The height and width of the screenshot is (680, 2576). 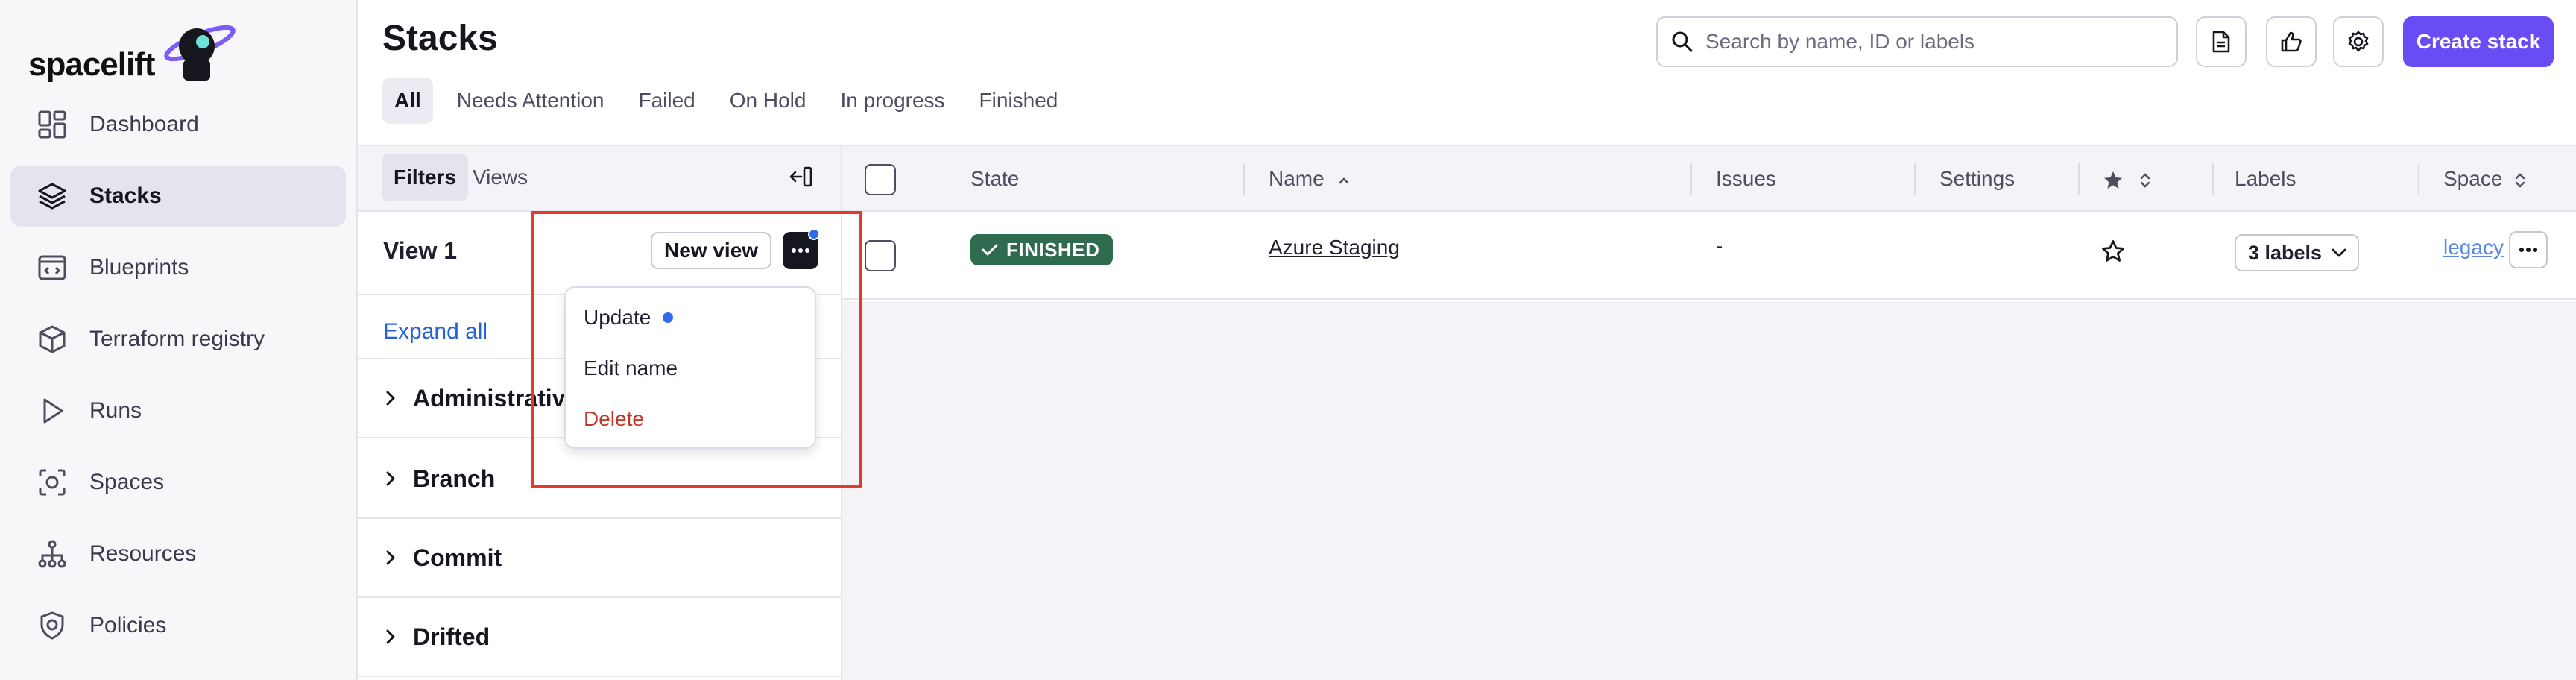 I want to click on star-filled-icon, so click(x=2113, y=180).